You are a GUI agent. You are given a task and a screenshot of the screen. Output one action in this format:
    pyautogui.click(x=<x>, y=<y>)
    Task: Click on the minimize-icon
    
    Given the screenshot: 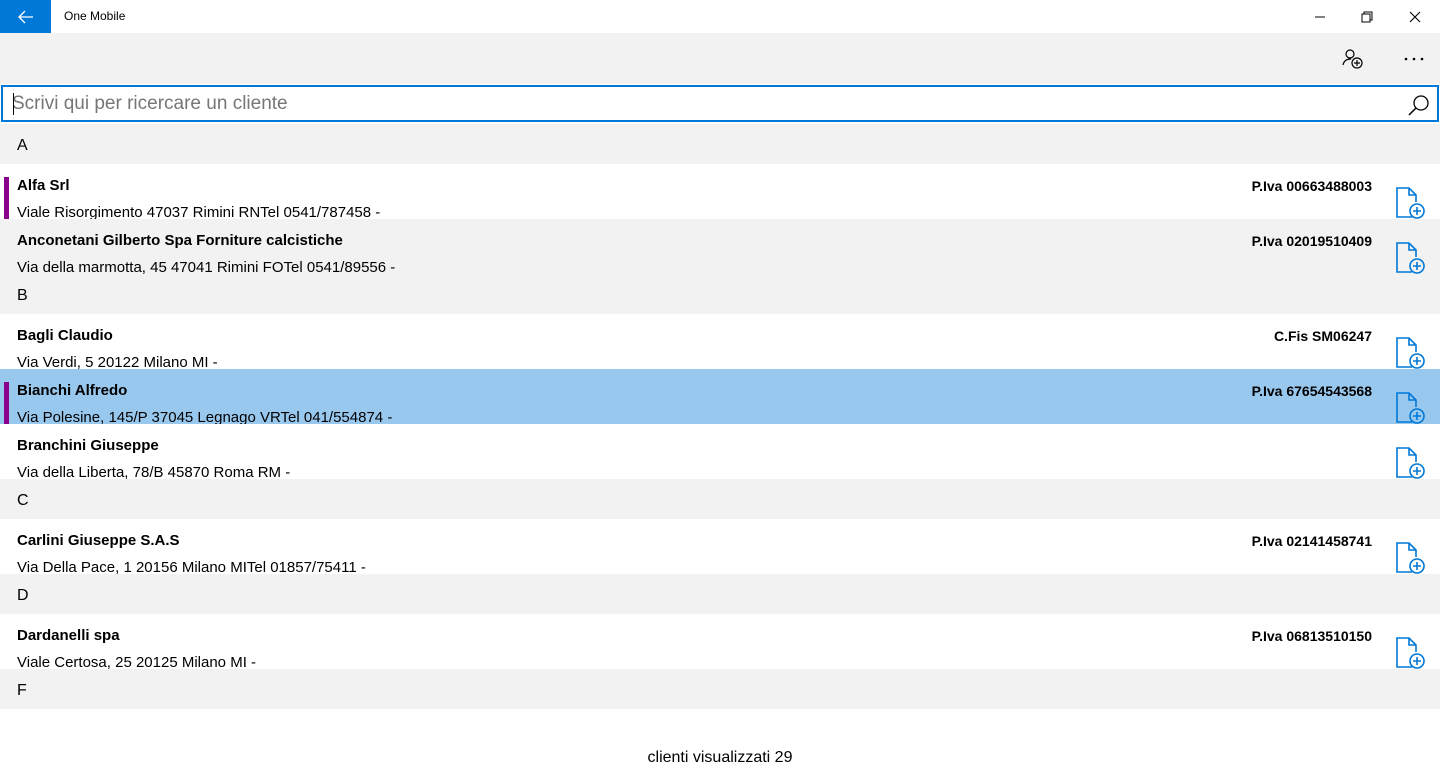 What is the action you would take?
    pyautogui.click(x=1320, y=16)
    